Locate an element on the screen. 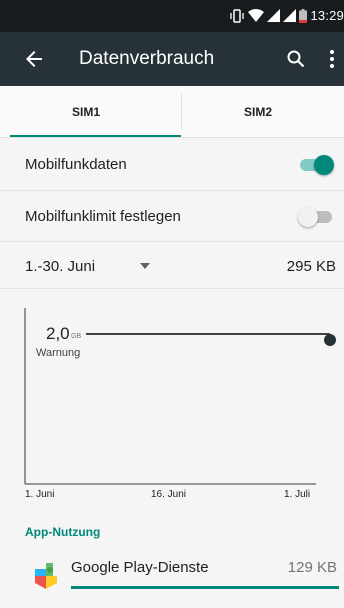  warning-label: Warnung is located at coordinates (58, 353).